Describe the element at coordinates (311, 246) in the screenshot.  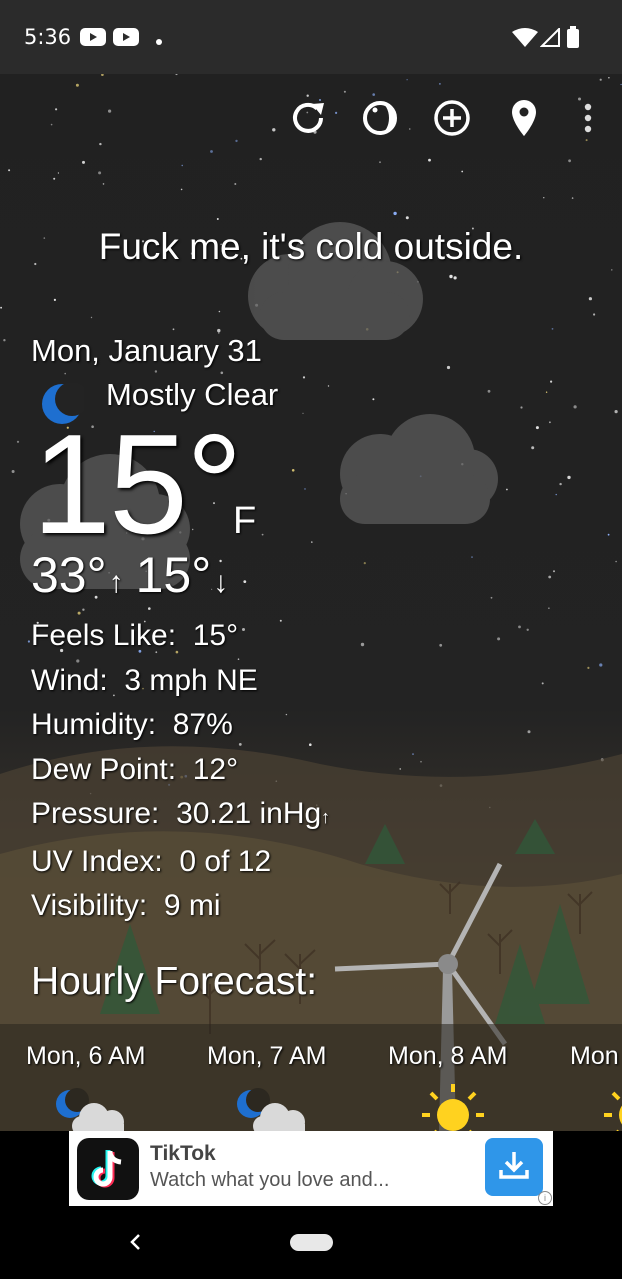
I see `snarky-headline: Fuck me, it's cold outside.` at that location.